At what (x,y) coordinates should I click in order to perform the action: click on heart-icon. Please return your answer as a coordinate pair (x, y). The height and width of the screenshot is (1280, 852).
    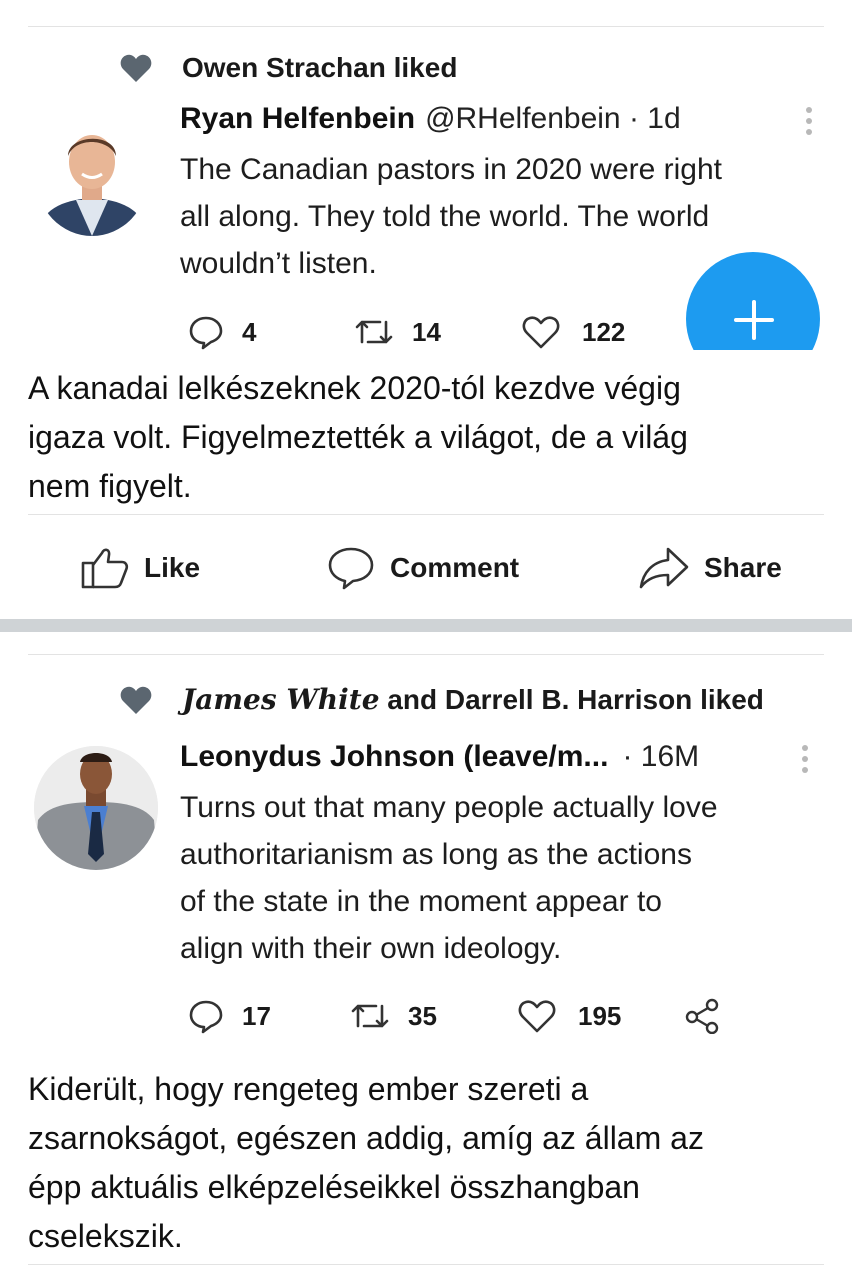
    Looking at the image, I should click on (136, 700).